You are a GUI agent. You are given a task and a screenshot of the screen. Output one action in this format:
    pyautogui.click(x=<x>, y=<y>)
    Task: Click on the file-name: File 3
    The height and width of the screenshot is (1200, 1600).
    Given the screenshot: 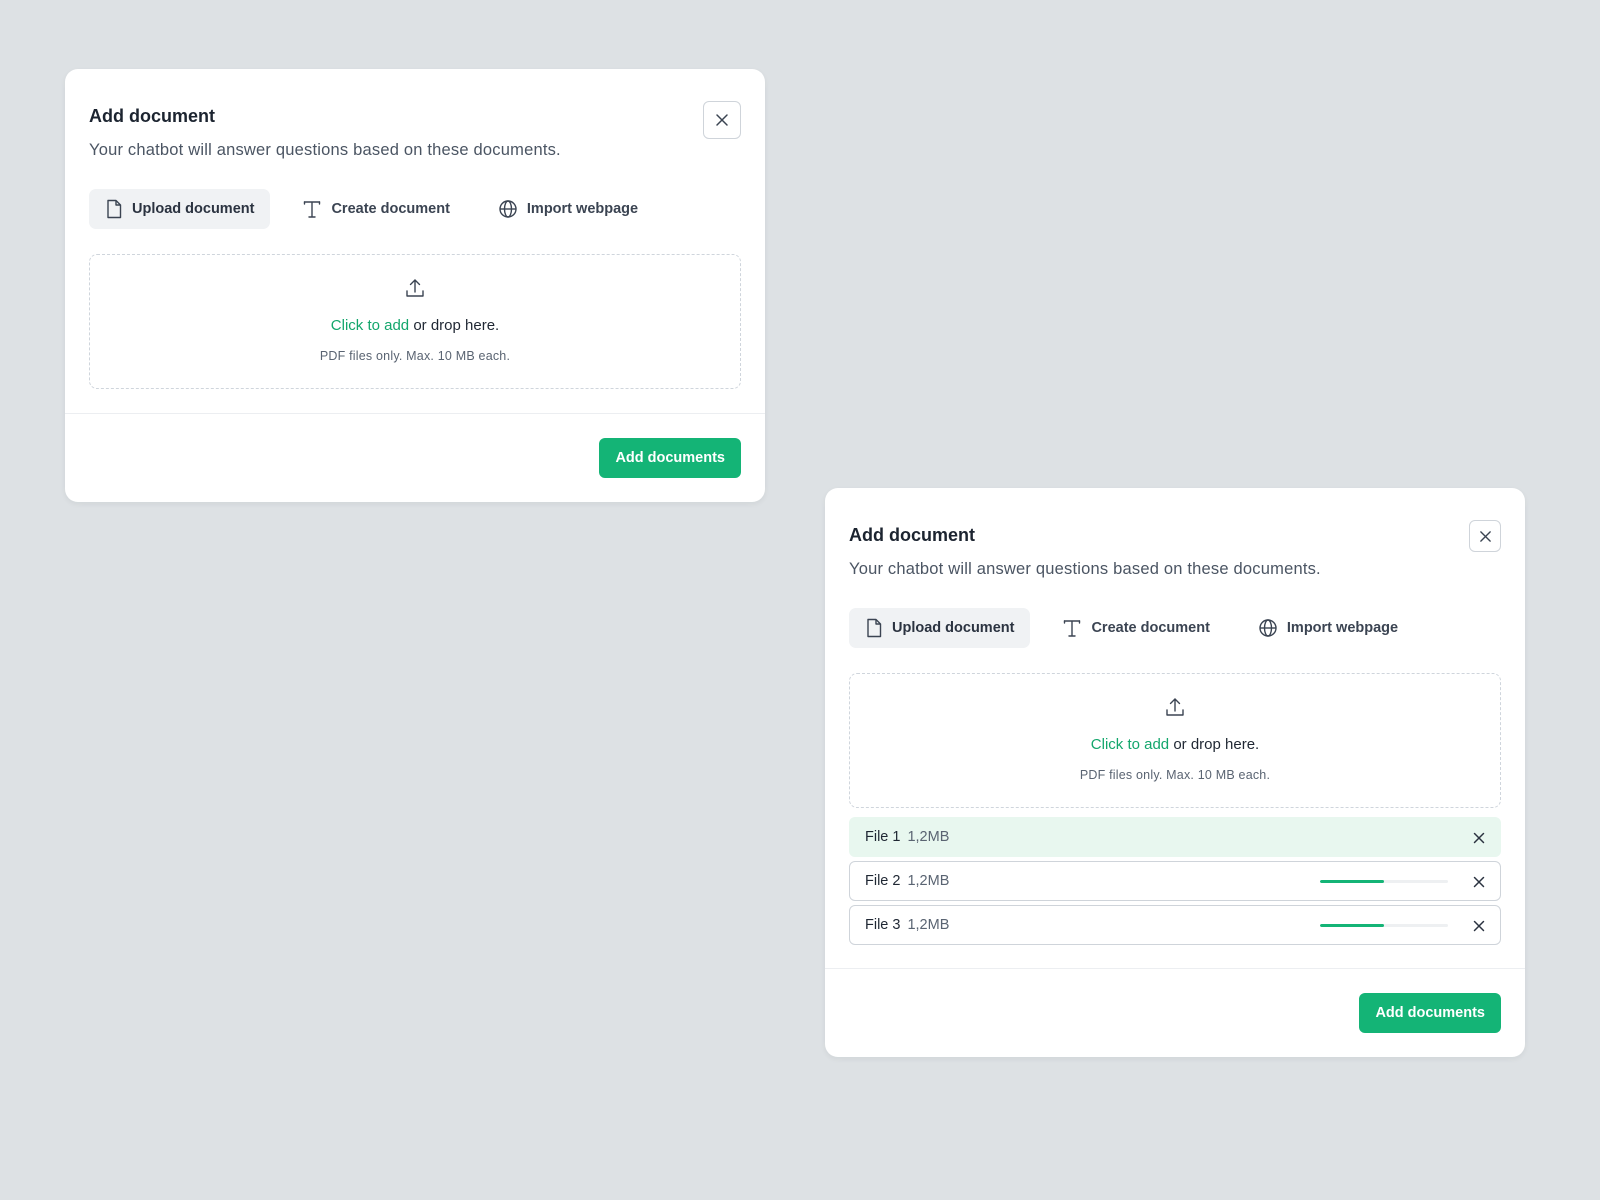 What is the action you would take?
    pyautogui.click(x=883, y=925)
    